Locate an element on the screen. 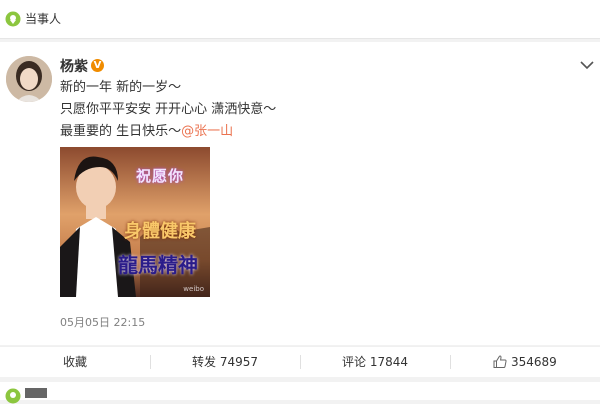 This screenshot has height=404, width=600. post-timestamp: 05月05日 22:15 is located at coordinates (102, 322).